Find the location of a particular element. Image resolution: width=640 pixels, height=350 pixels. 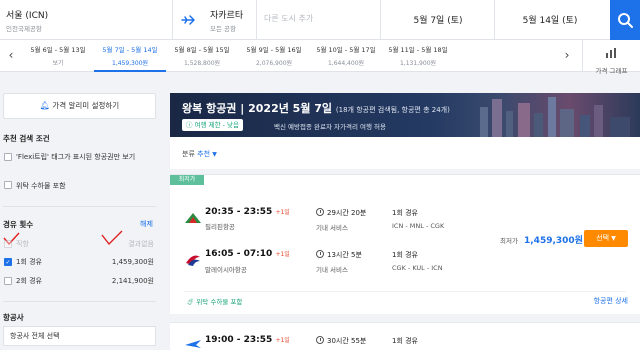

select-button: 선택 ▼ is located at coordinates (606, 238).